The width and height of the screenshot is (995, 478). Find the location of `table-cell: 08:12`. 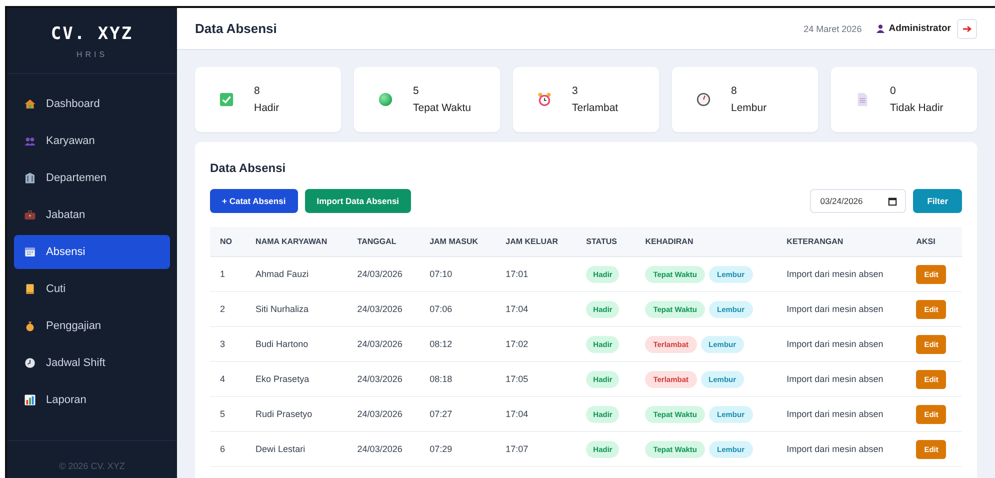

table-cell: 08:12 is located at coordinates (458, 344).